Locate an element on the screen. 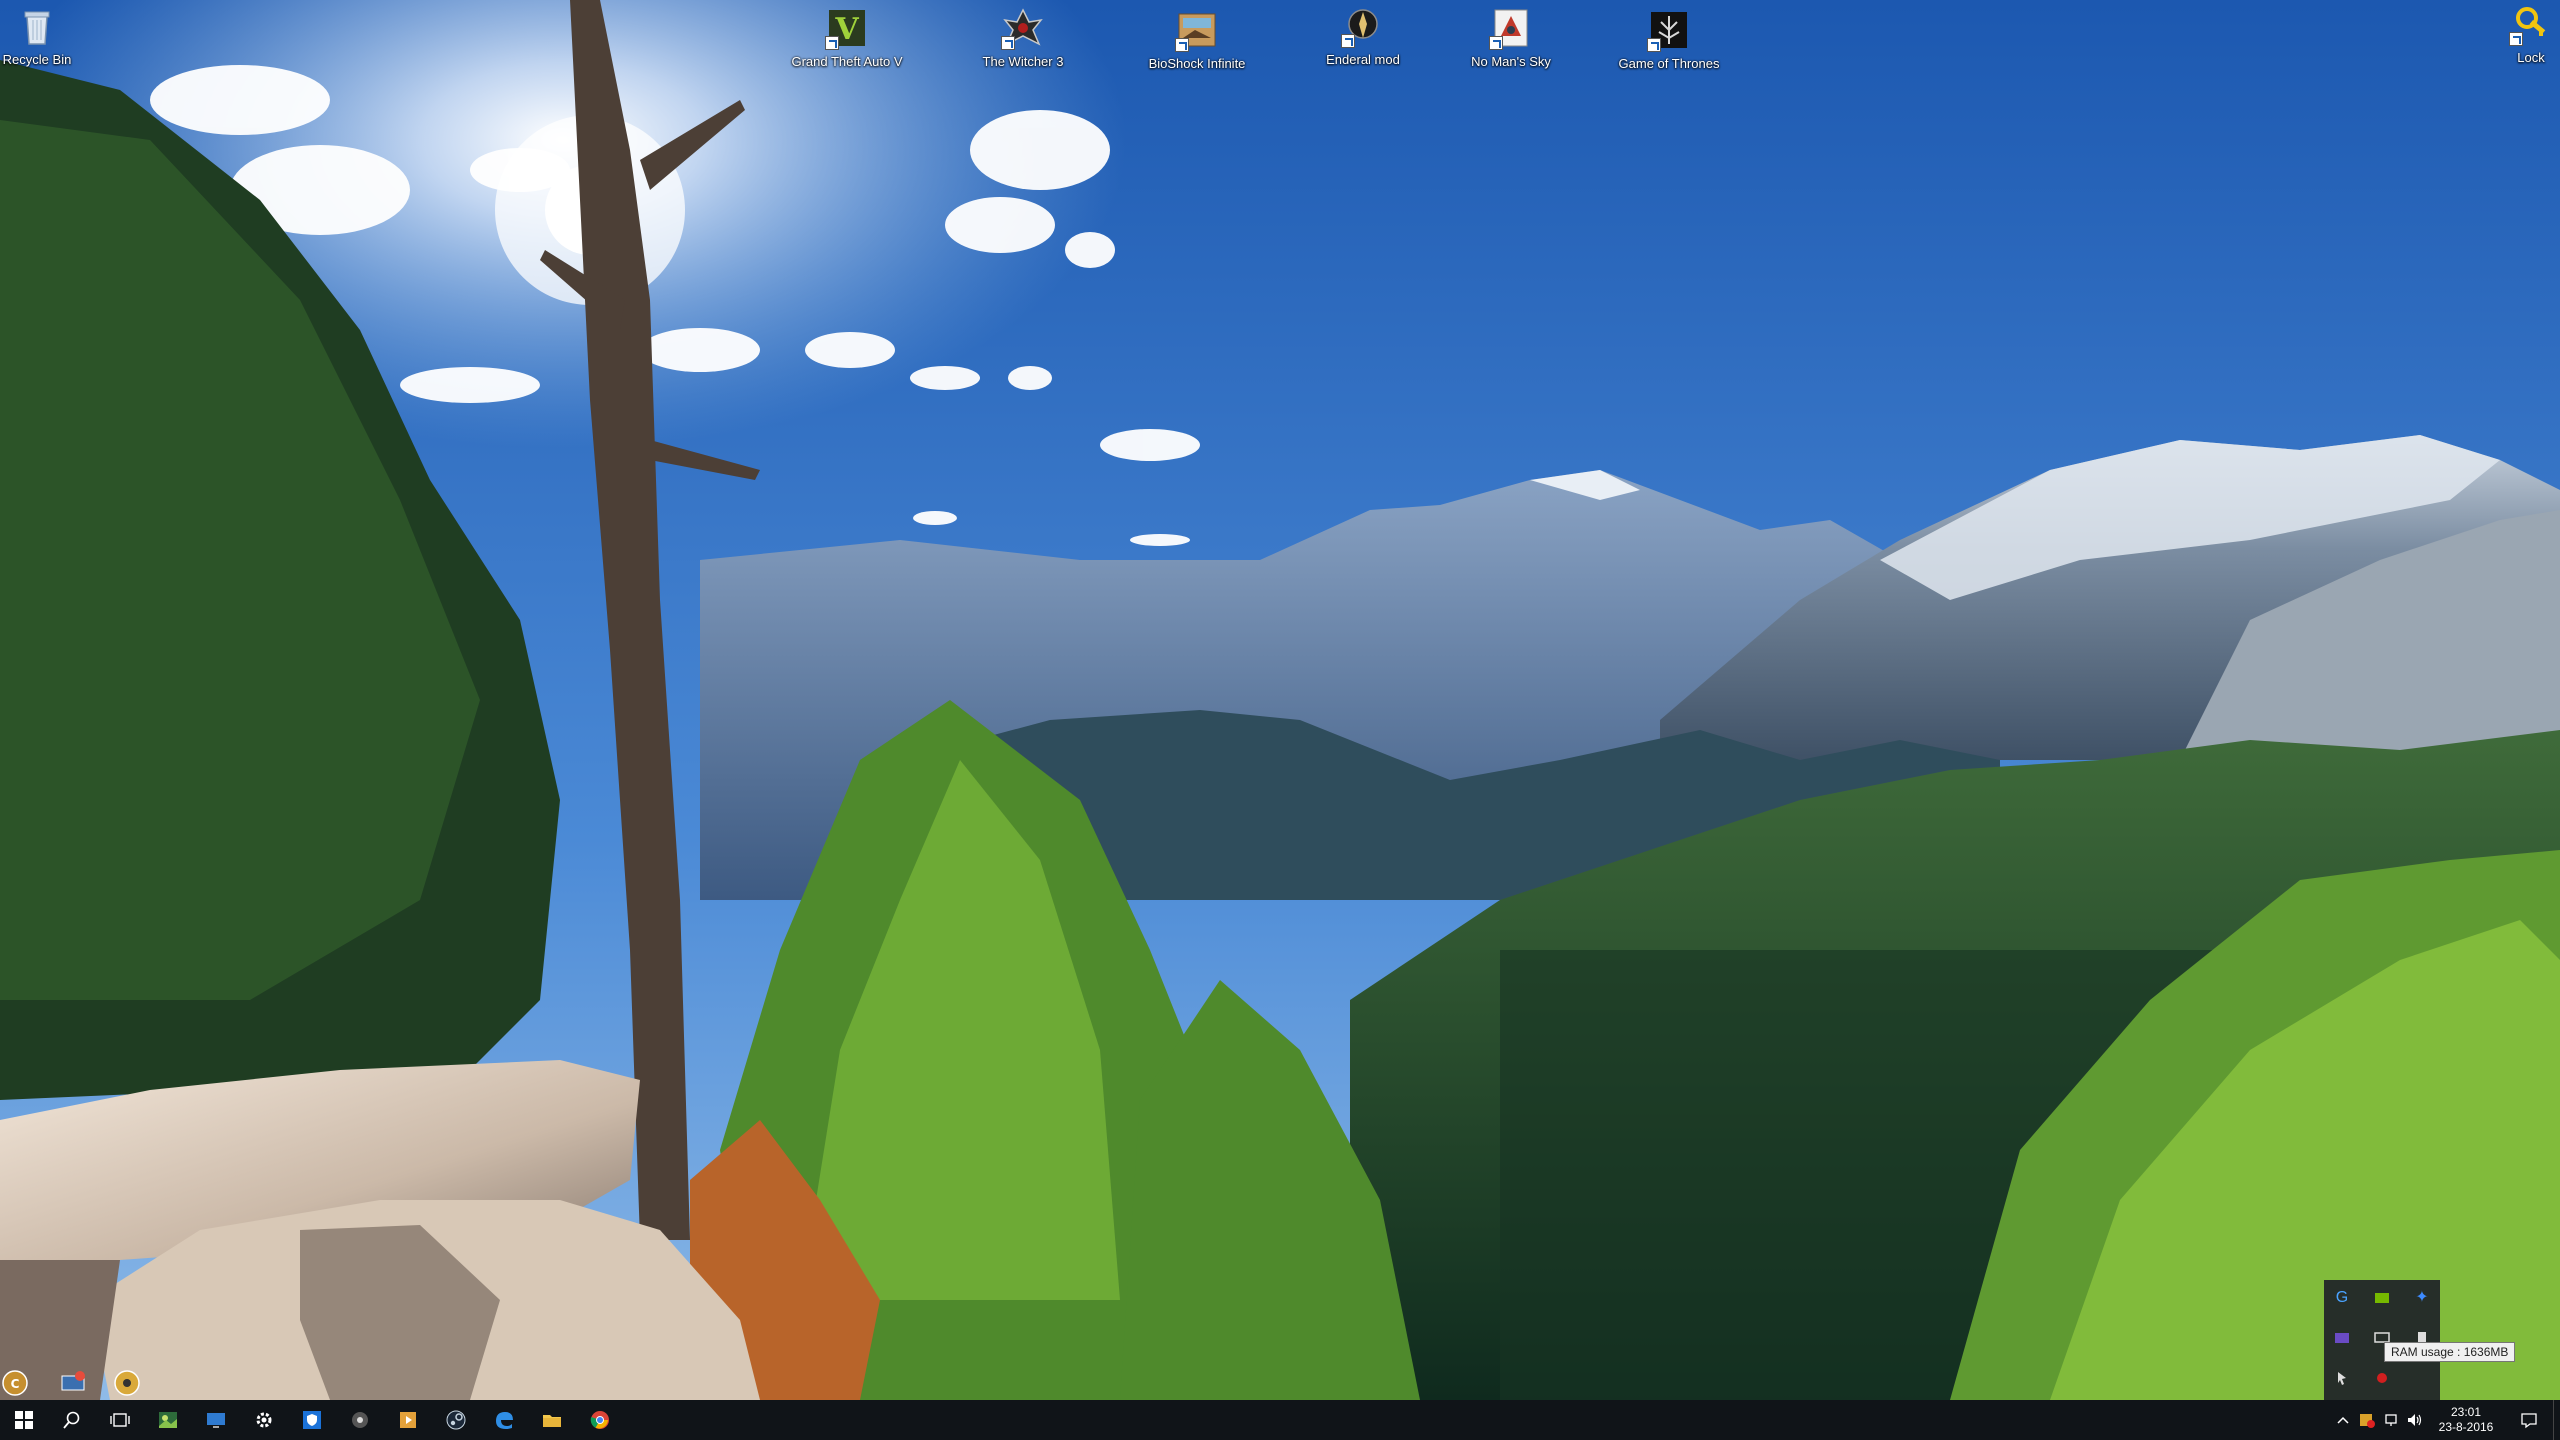 The image size is (2560, 1440). notification-icon is located at coordinates (2529, 1421).